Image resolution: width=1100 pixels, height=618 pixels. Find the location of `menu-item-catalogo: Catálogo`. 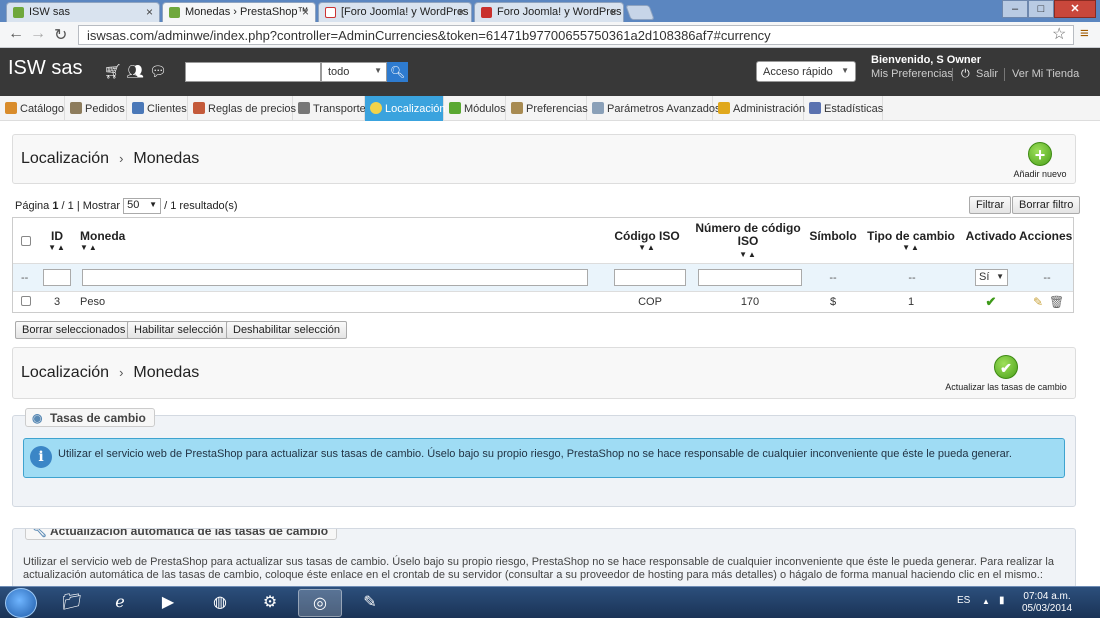

menu-item-catalogo: Catálogo is located at coordinates (32, 108).